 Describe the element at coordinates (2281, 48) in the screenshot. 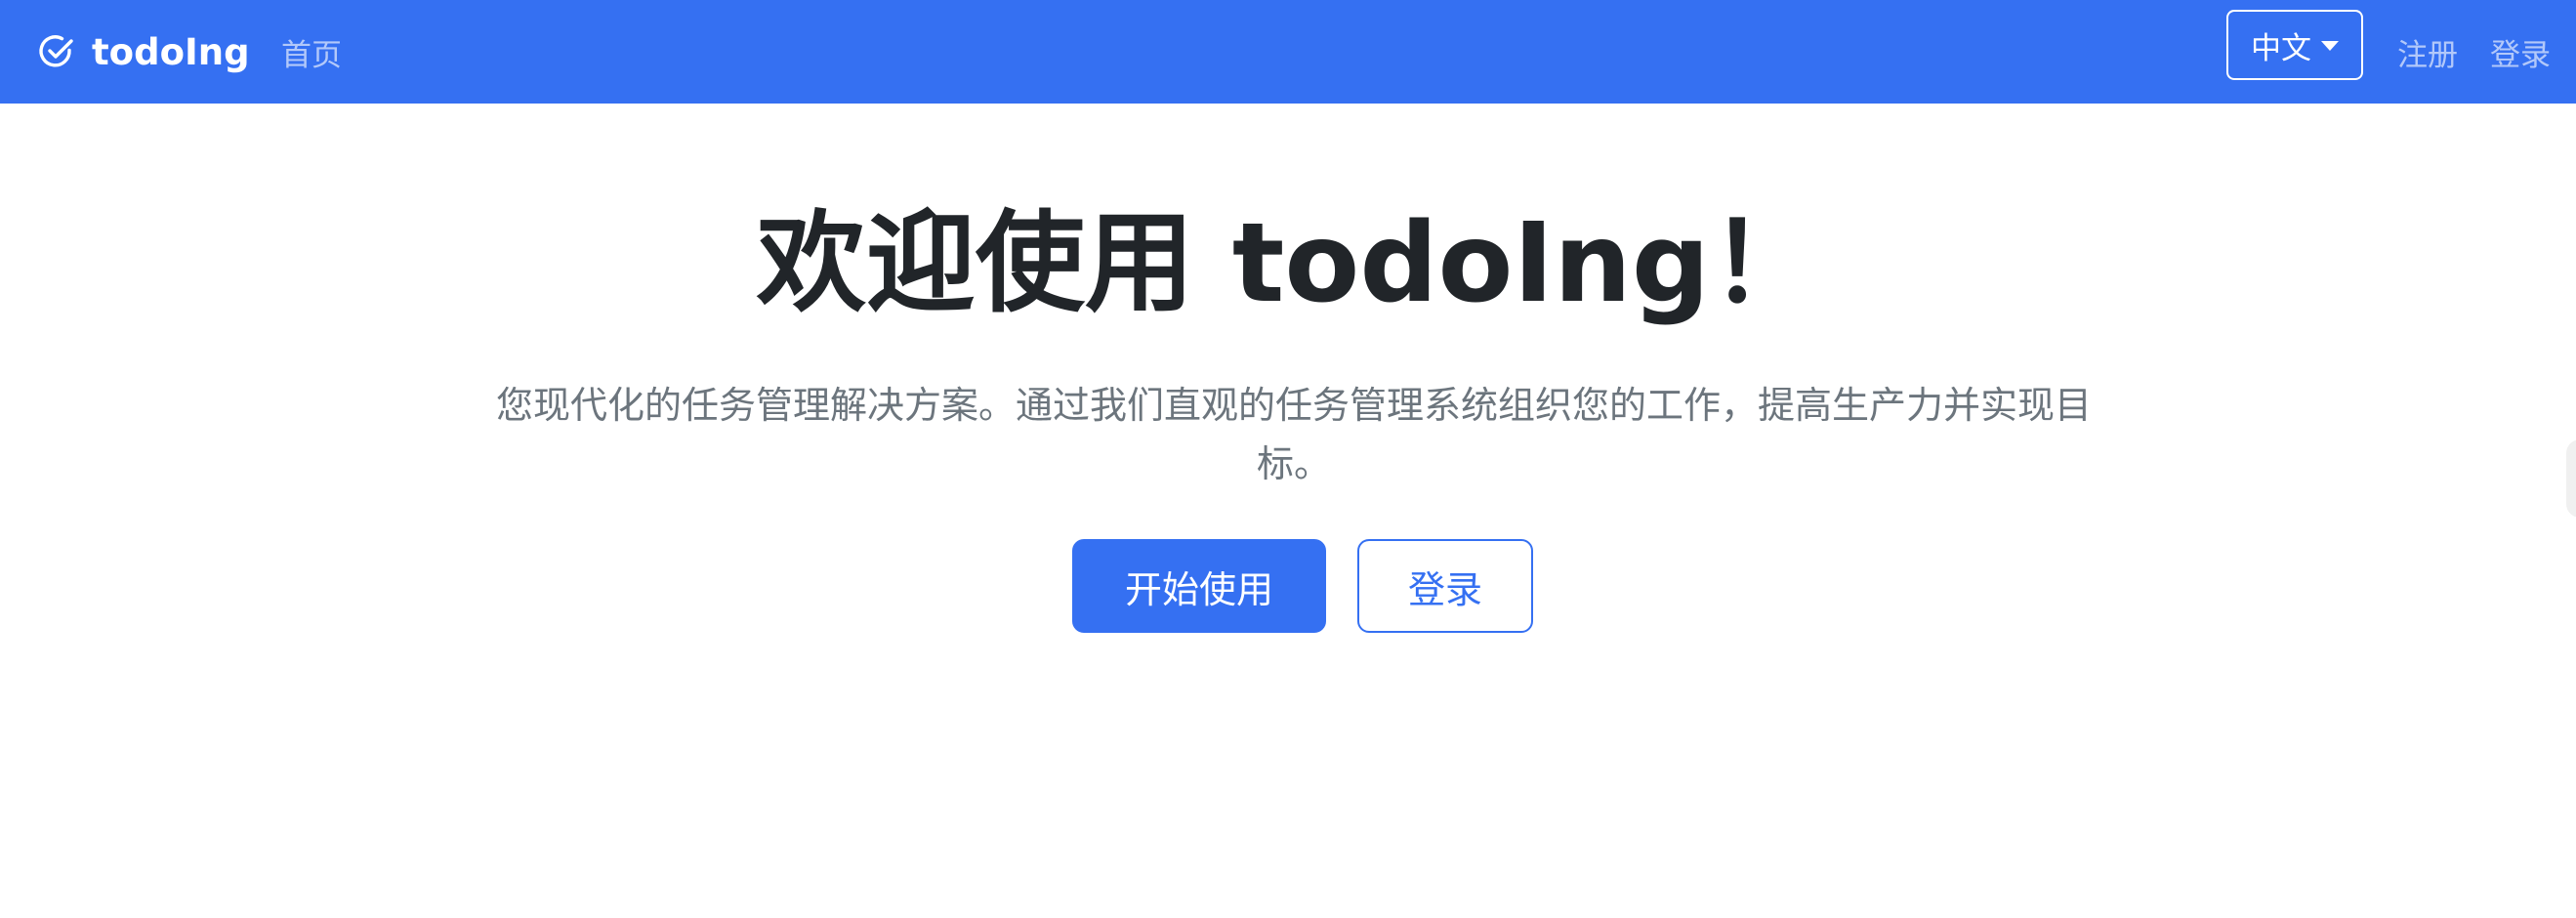

I see `language-selected-label: 中文` at that location.